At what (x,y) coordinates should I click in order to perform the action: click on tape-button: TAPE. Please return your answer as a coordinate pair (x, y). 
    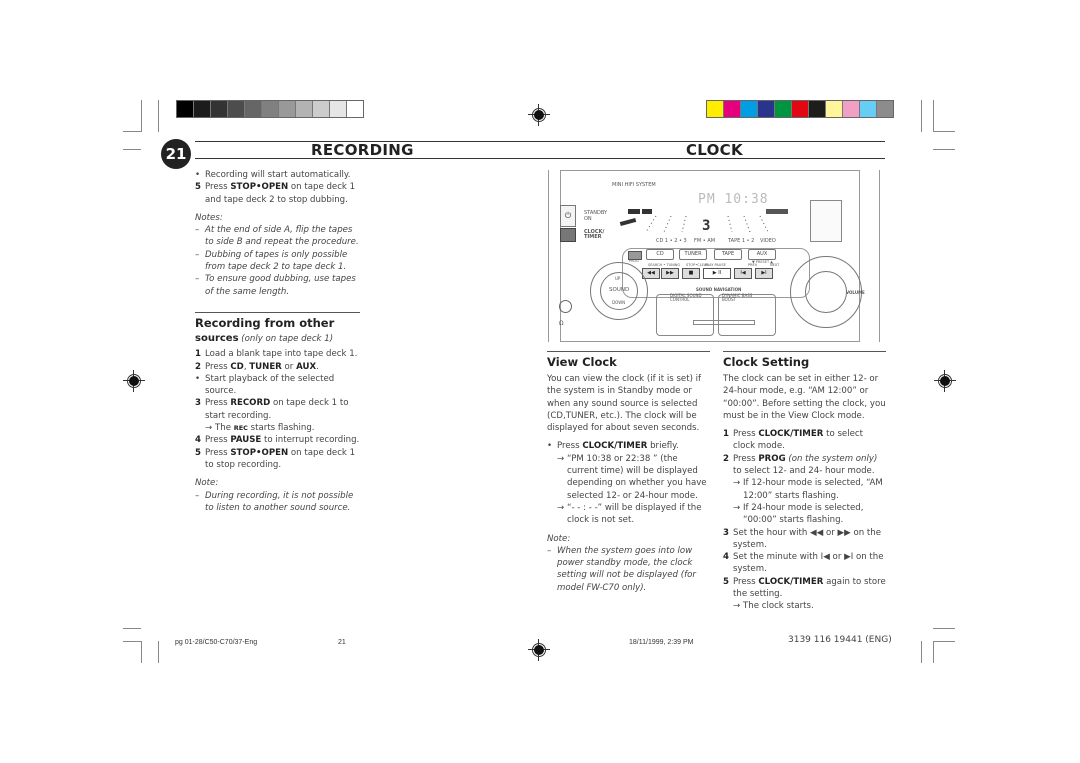
    Looking at the image, I should click on (728, 254).